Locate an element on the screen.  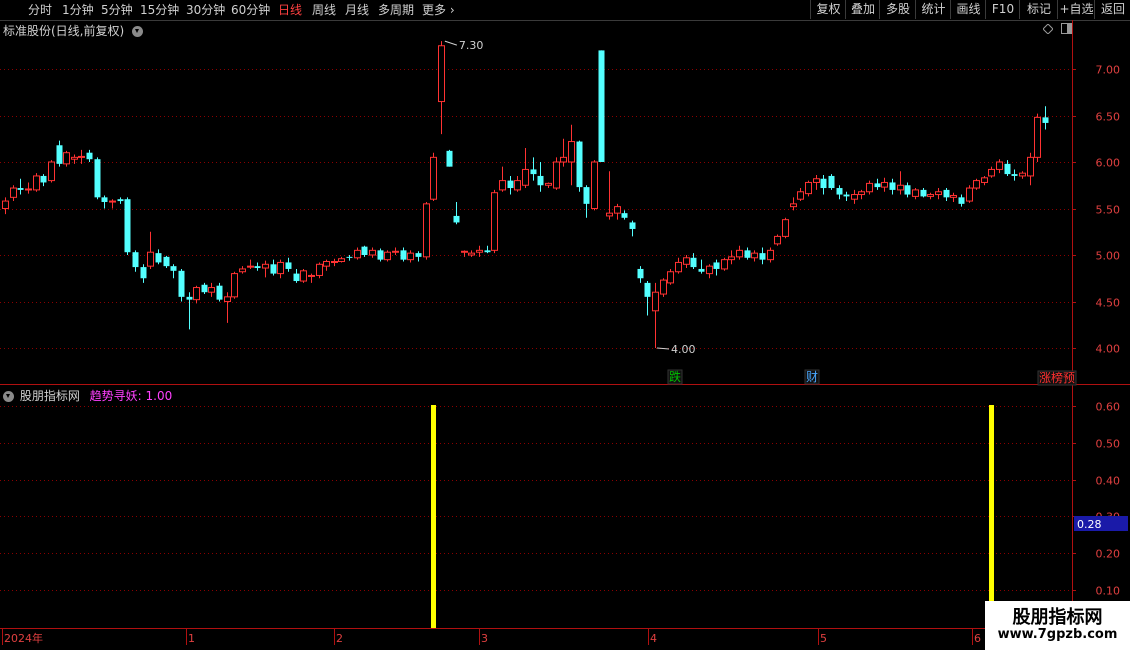
signal-bar is located at coordinates (433, 516).